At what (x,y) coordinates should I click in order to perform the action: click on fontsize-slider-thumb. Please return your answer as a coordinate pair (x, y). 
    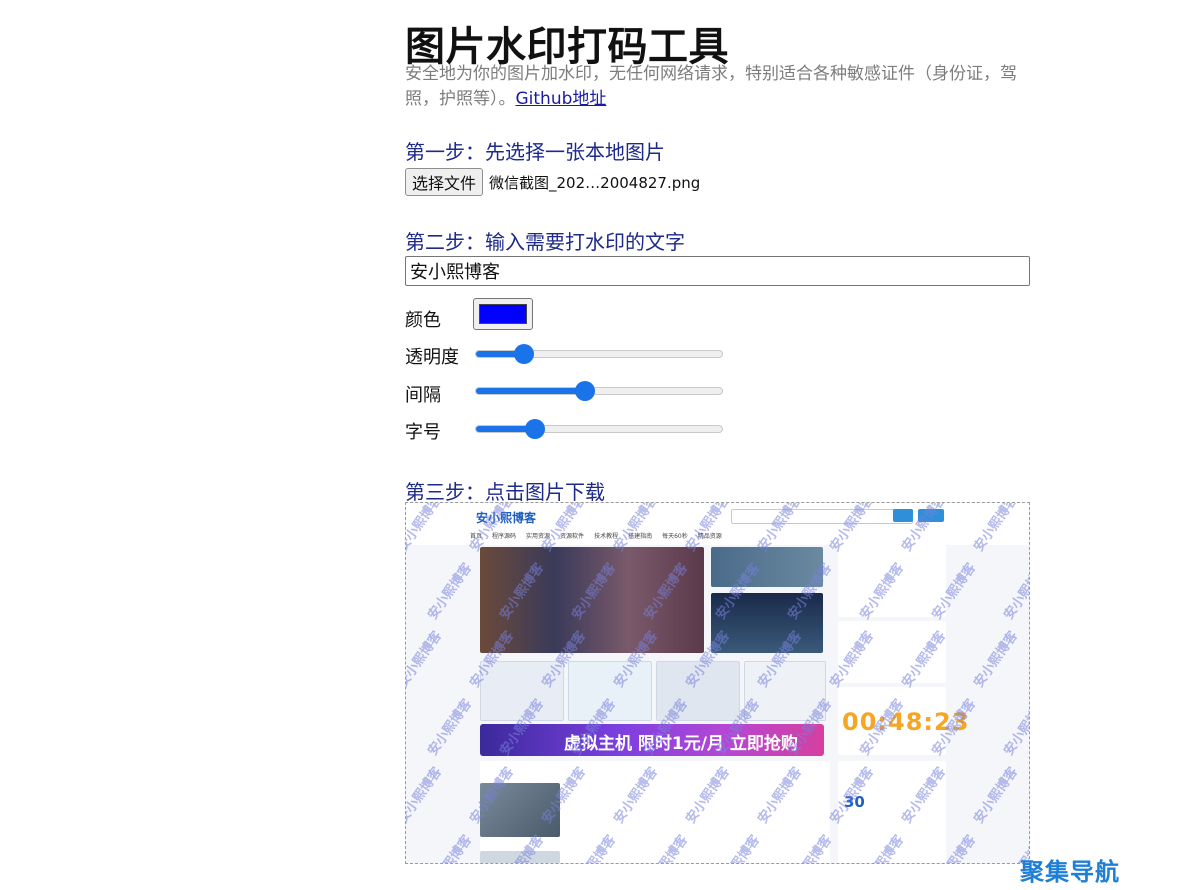
    Looking at the image, I should click on (535, 429).